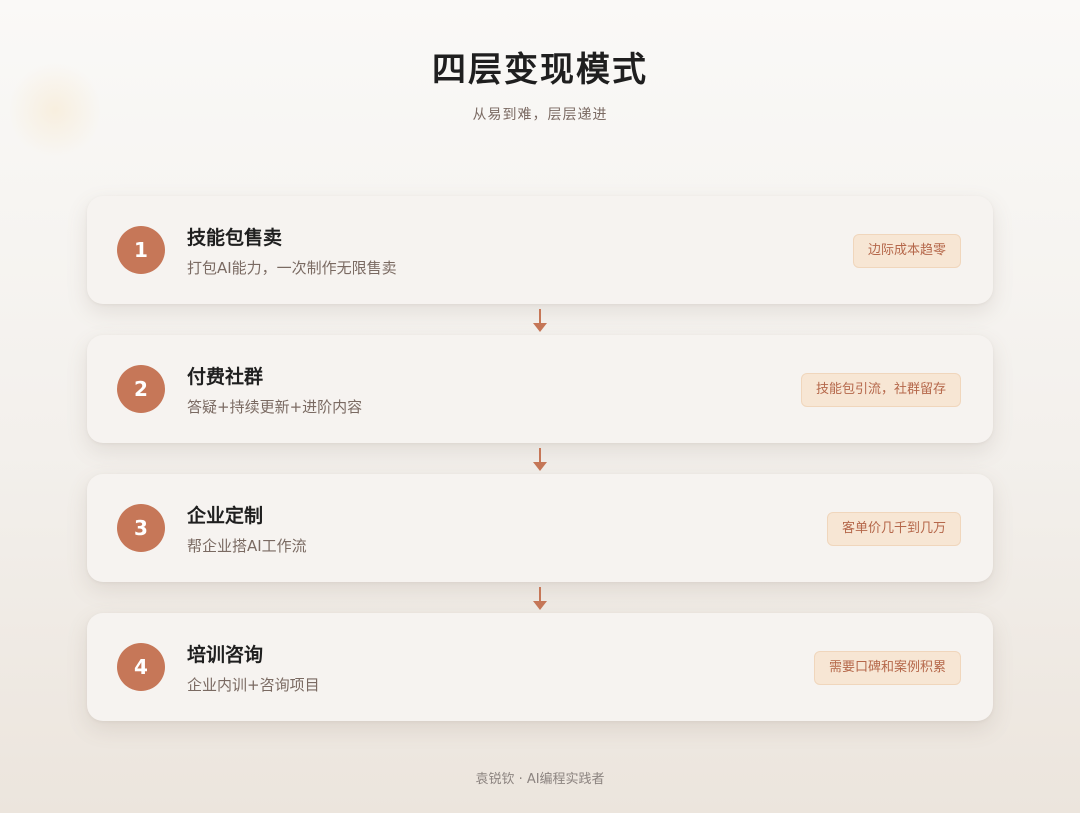 The image size is (1080, 813). I want to click on step-number-badge: 2, so click(141, 389).